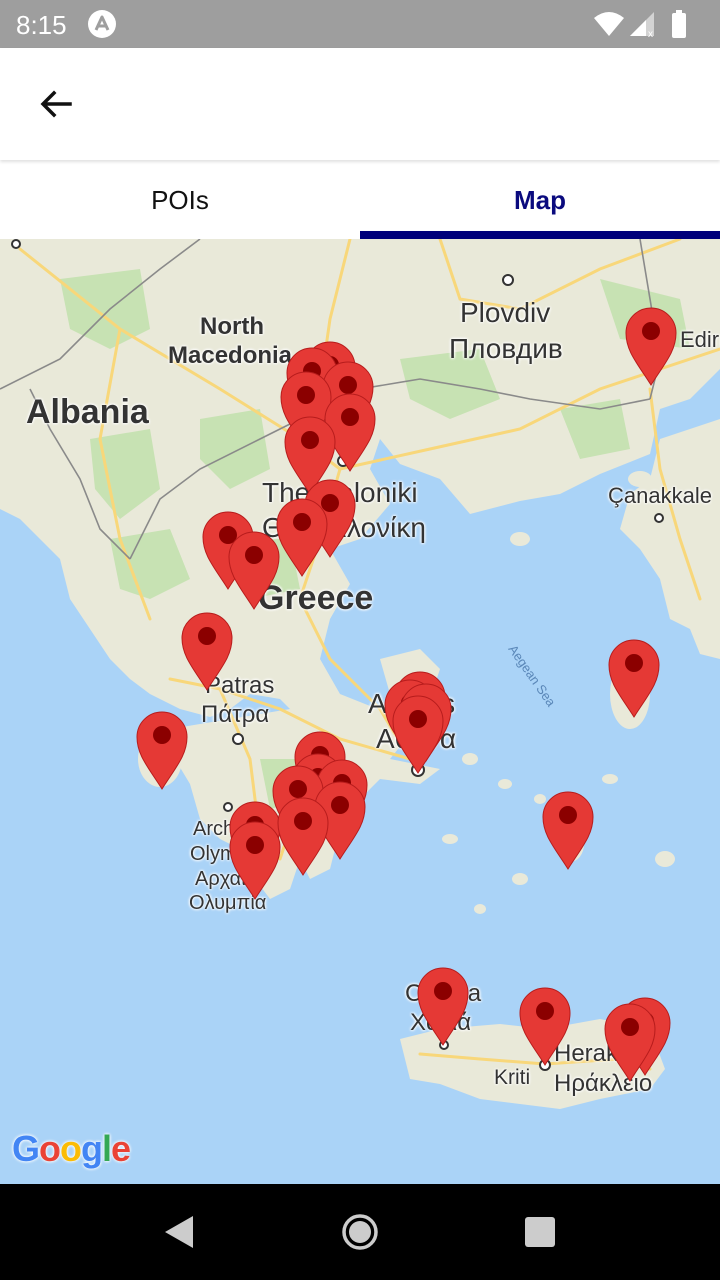 This screenshot has height=1280, width=720. What do you see at coordinates (179, 1232) in the screenshot?
I see `back-triangle-icon` at bounding box center [179, 1232].